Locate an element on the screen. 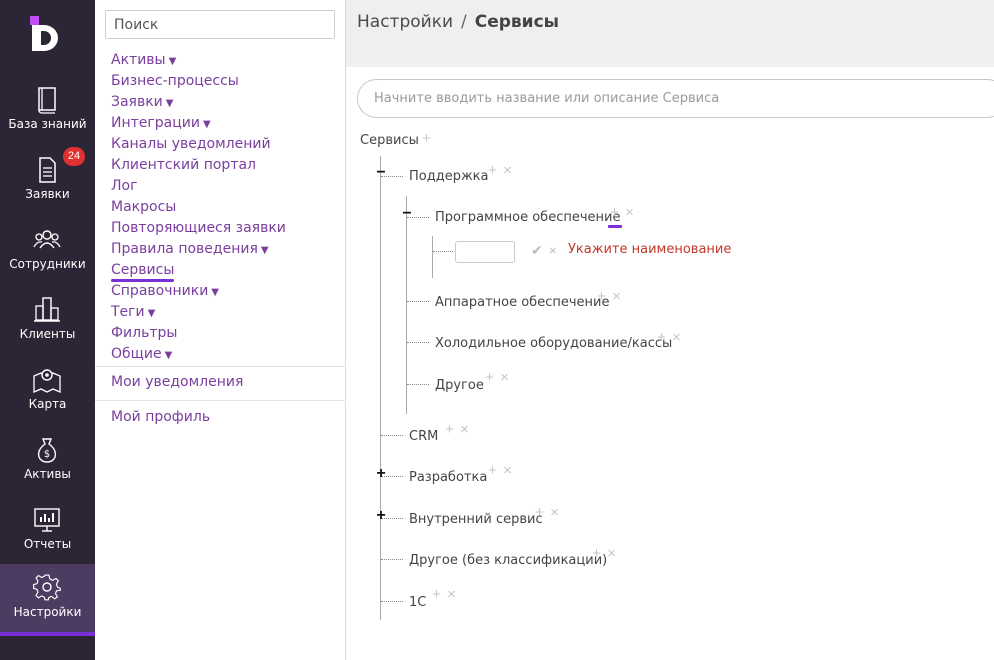  nav-item-clients: Клиенты is located at coordinates (47, 331).